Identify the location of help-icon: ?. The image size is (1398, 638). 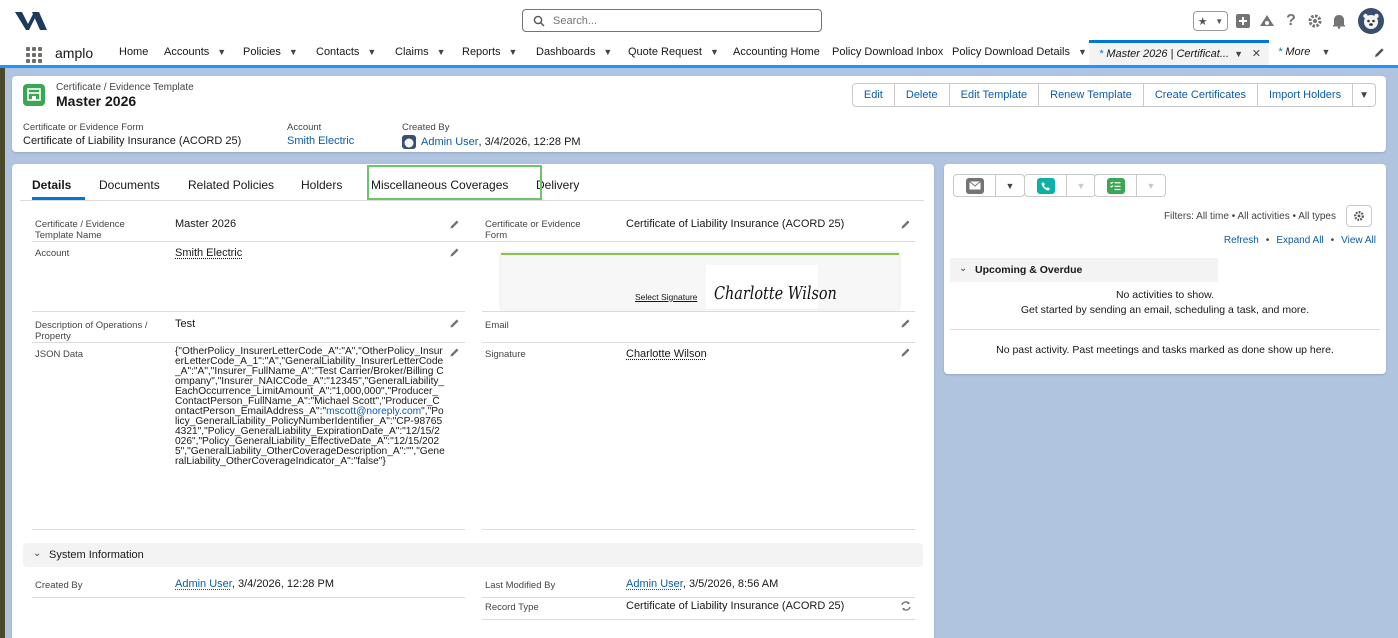
(1291, 21).